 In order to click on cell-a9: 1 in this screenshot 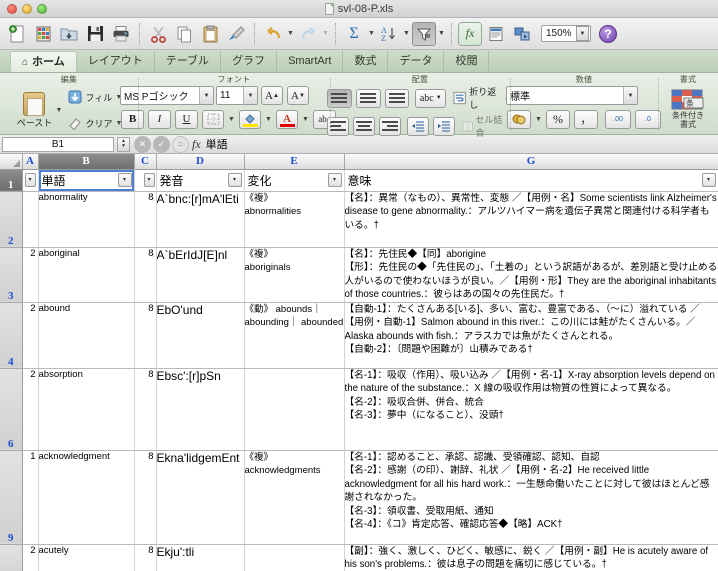, I will do `click(30, 497)`.